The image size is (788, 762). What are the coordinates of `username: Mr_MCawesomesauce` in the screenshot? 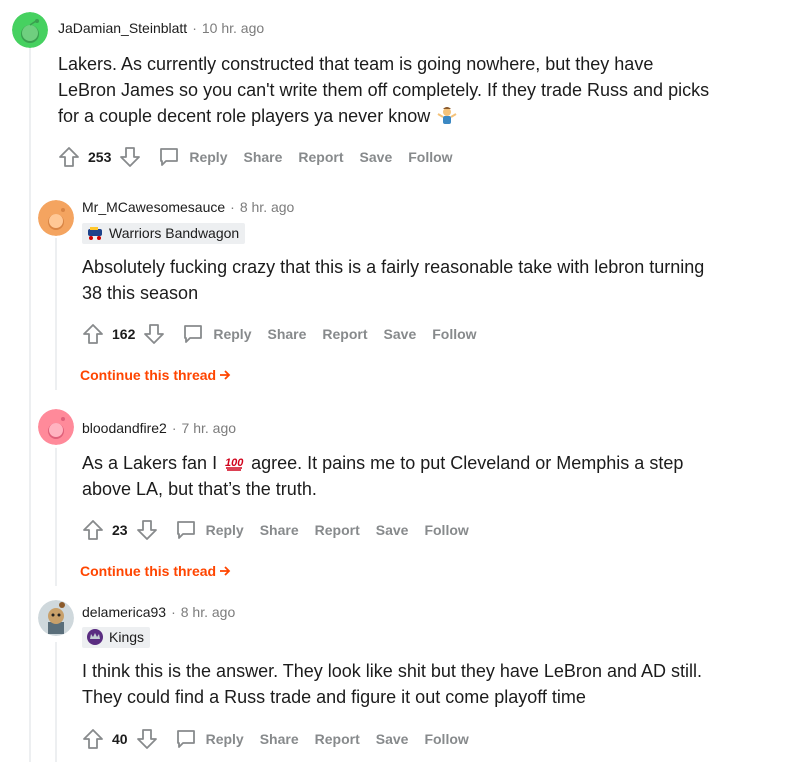 It's located at (153, 207).